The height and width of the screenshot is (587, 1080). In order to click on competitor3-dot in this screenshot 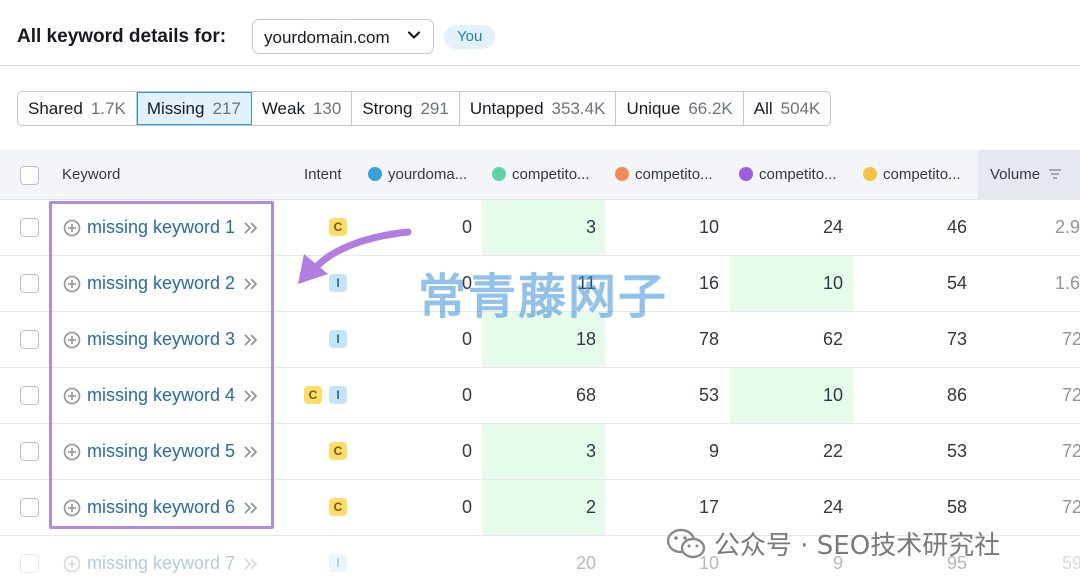, I will do `click(746, 174)`.